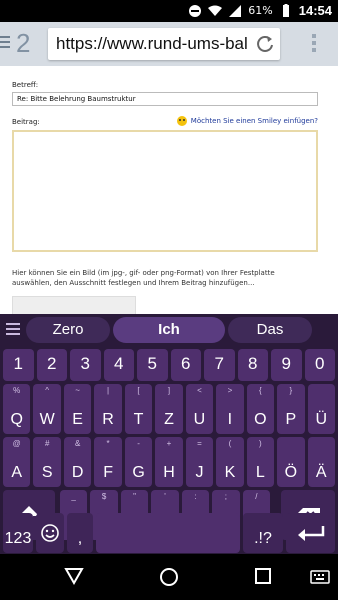  I want to click on home-icon, so click(169, 577).